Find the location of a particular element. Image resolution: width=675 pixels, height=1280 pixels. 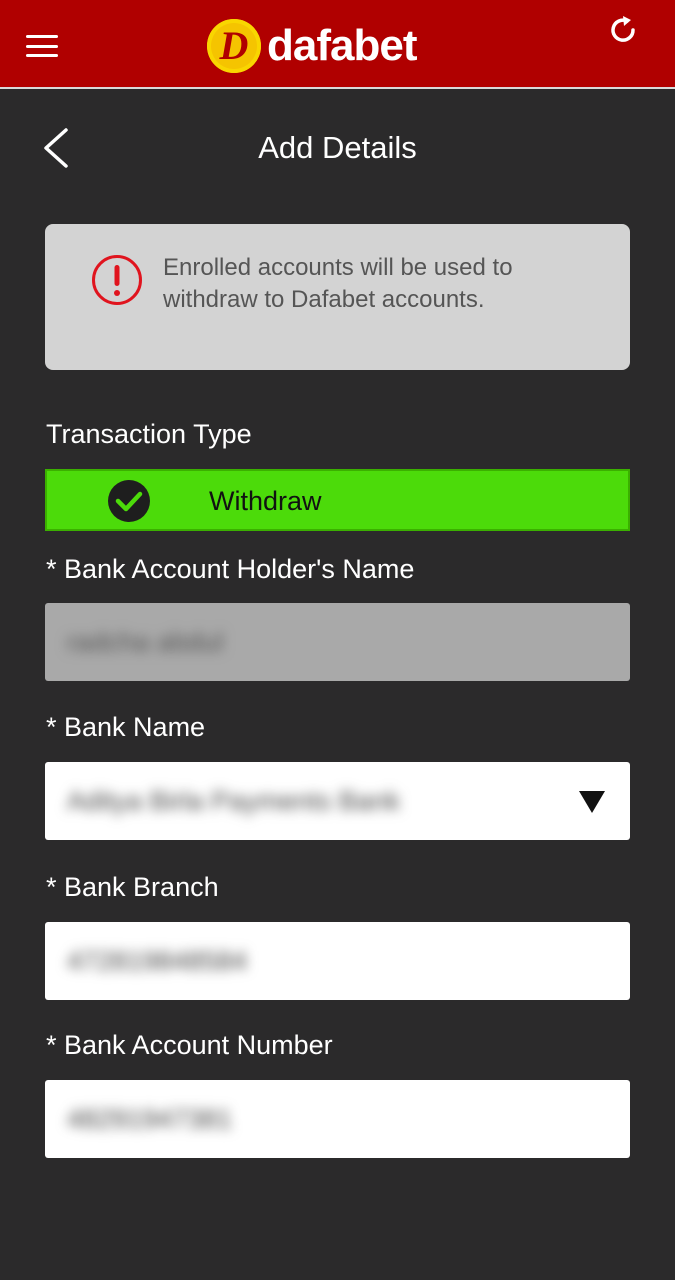

page-title: Add Details is located at coordinates (337, 147).